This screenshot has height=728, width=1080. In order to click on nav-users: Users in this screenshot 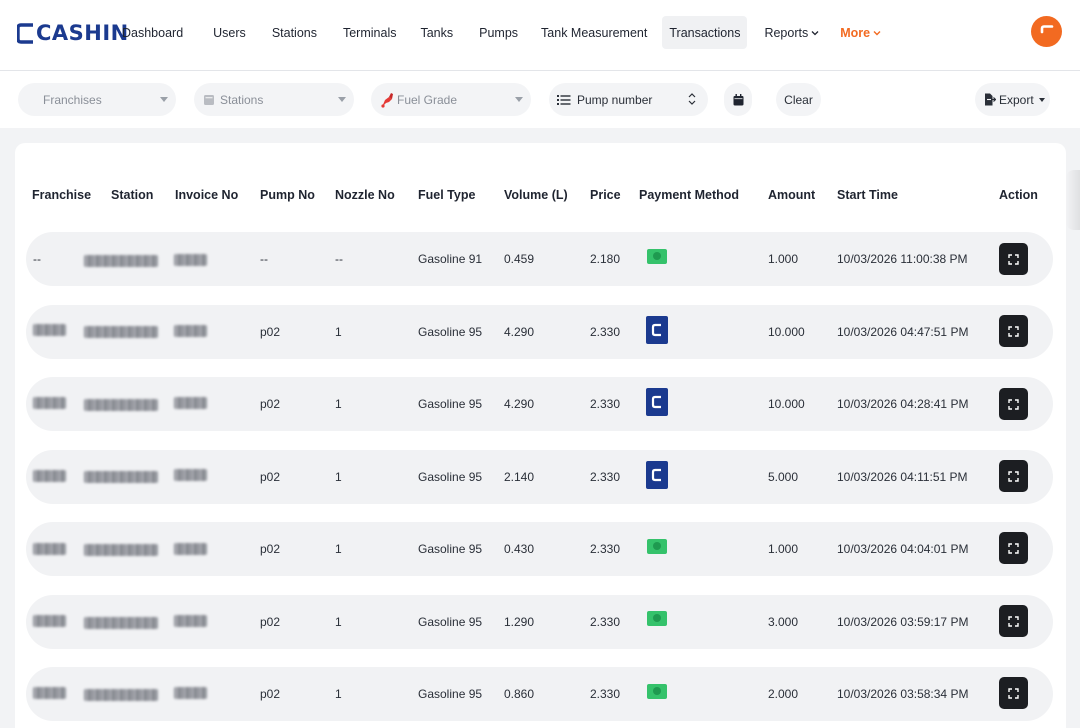, I will do `click(229, 32)`.